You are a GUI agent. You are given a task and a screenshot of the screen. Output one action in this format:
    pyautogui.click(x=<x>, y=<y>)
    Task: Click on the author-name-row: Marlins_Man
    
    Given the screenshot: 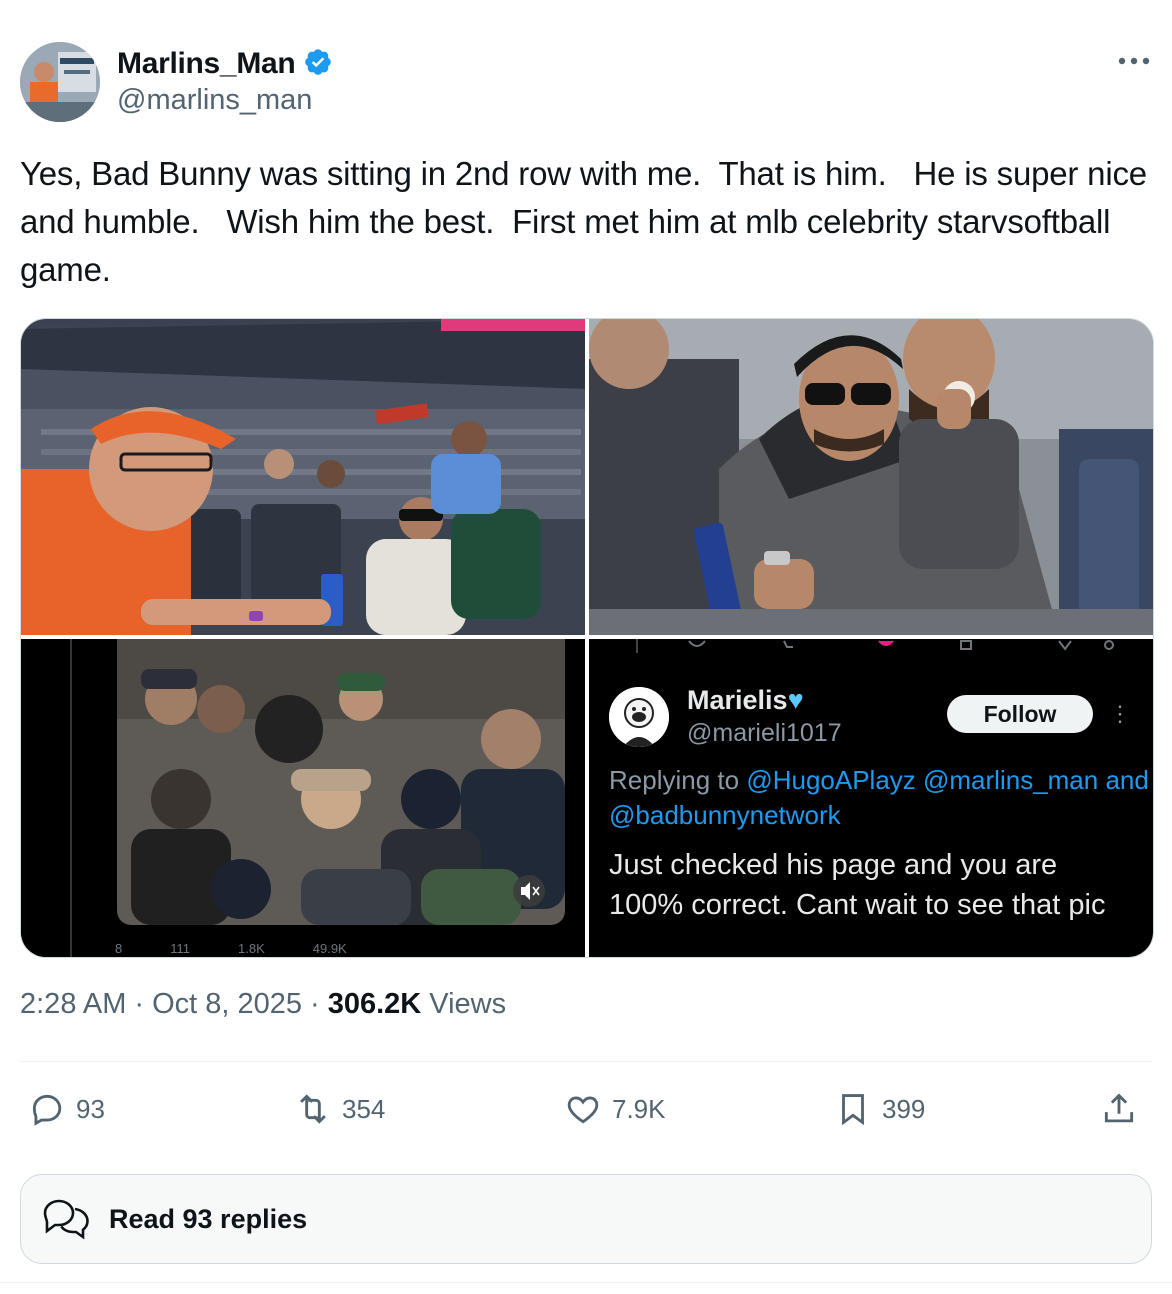 What is the action you would take?
    pyautogui.click(x=225, y=64)
    